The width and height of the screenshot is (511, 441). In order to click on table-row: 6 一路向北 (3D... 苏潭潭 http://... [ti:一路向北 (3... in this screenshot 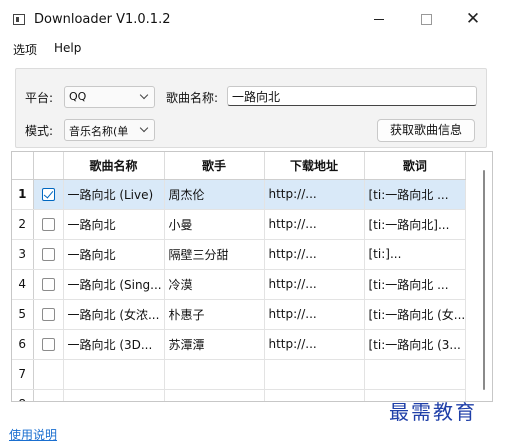, I will do `click(239, 344)`.